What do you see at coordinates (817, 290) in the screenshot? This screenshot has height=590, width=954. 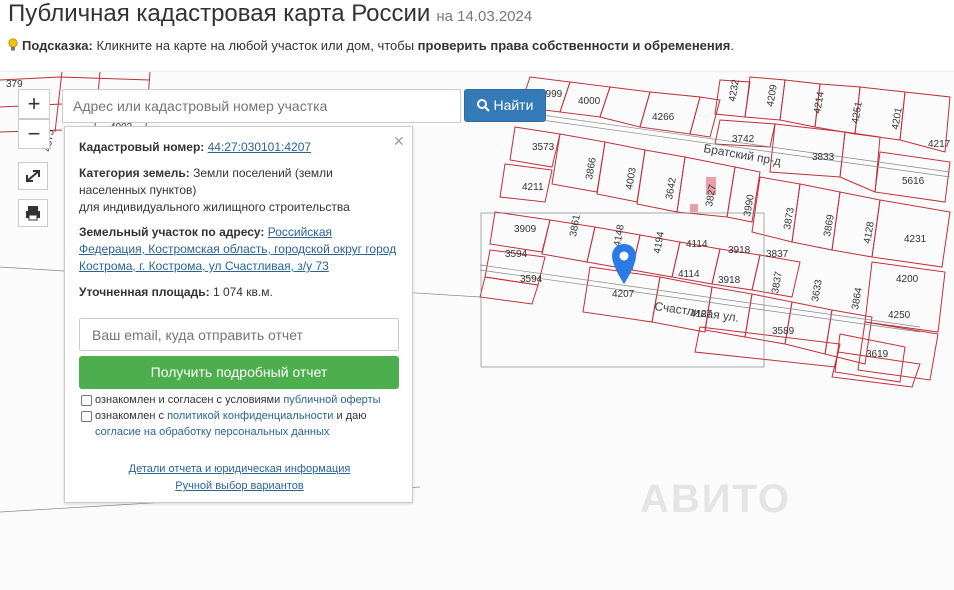 I see `plot-label: 3633` at bounding box center [817, 290].